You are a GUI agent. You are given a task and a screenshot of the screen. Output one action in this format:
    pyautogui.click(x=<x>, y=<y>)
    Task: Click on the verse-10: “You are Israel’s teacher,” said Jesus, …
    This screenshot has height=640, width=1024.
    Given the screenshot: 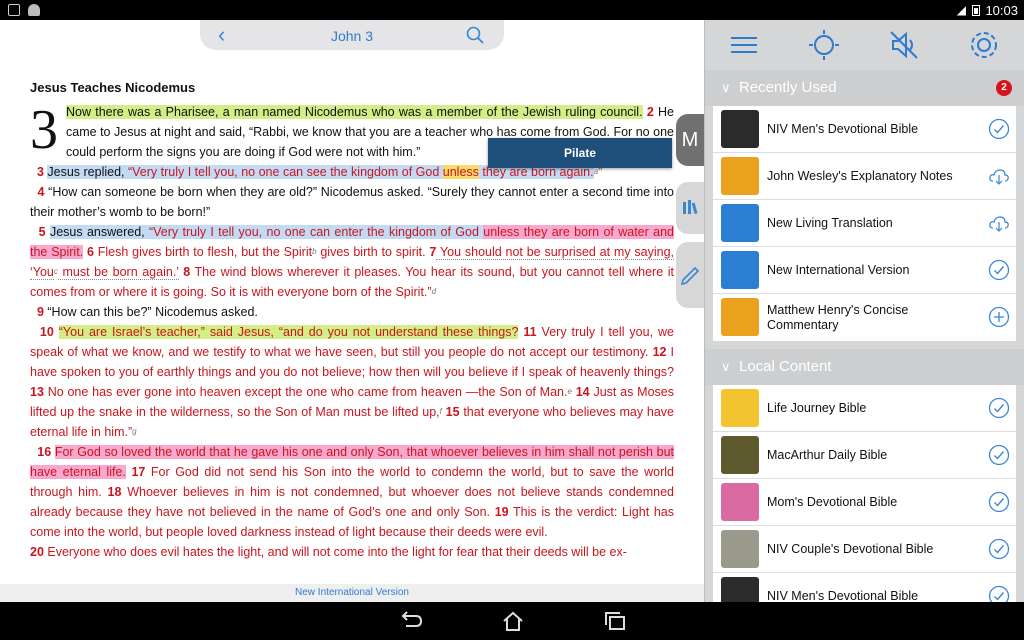 What is the action you would take?
    pyautogui.click(x=288, y=332)
    